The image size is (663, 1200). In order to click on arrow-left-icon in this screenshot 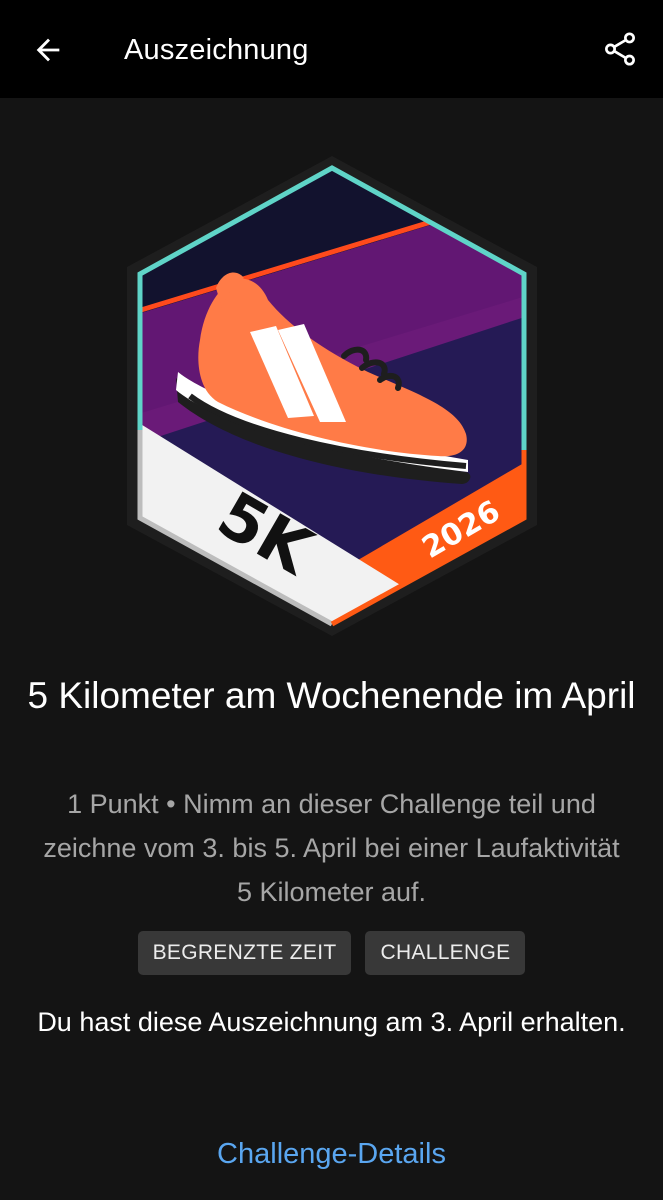, I will do `click(48, 50)`.